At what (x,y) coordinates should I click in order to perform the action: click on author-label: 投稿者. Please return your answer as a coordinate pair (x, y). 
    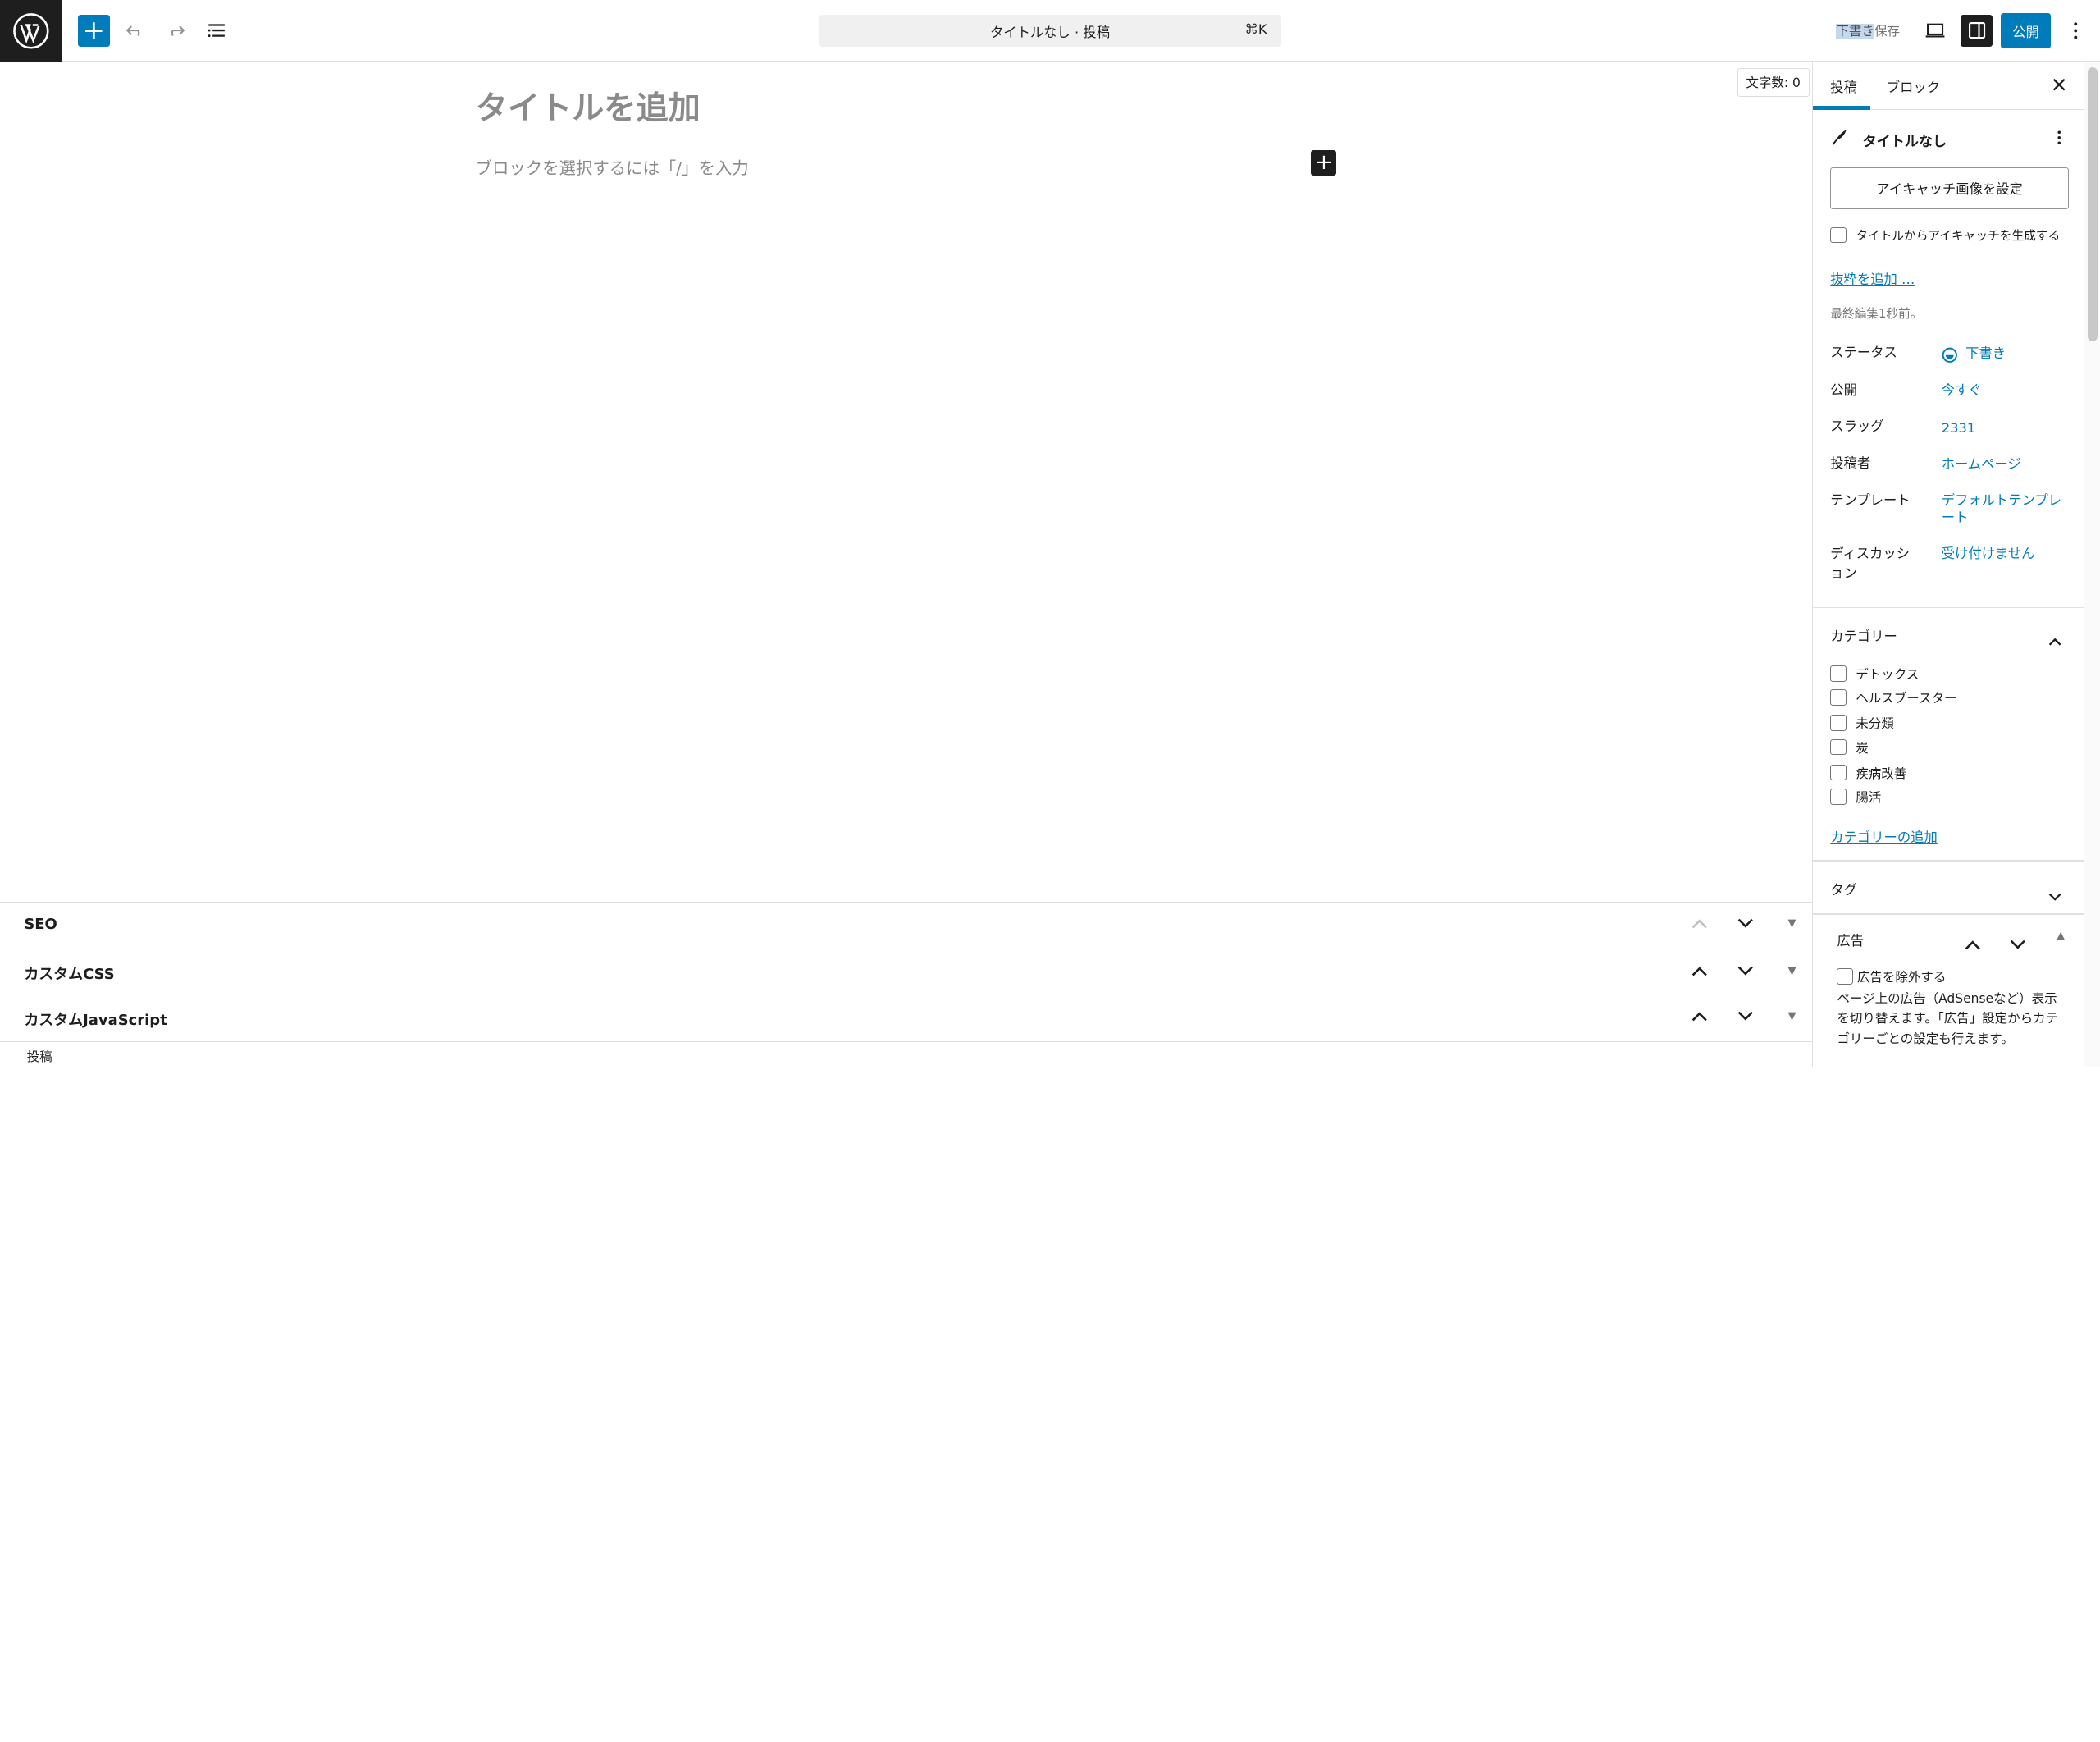
    Looking at the image, I should click on (1851, 463).